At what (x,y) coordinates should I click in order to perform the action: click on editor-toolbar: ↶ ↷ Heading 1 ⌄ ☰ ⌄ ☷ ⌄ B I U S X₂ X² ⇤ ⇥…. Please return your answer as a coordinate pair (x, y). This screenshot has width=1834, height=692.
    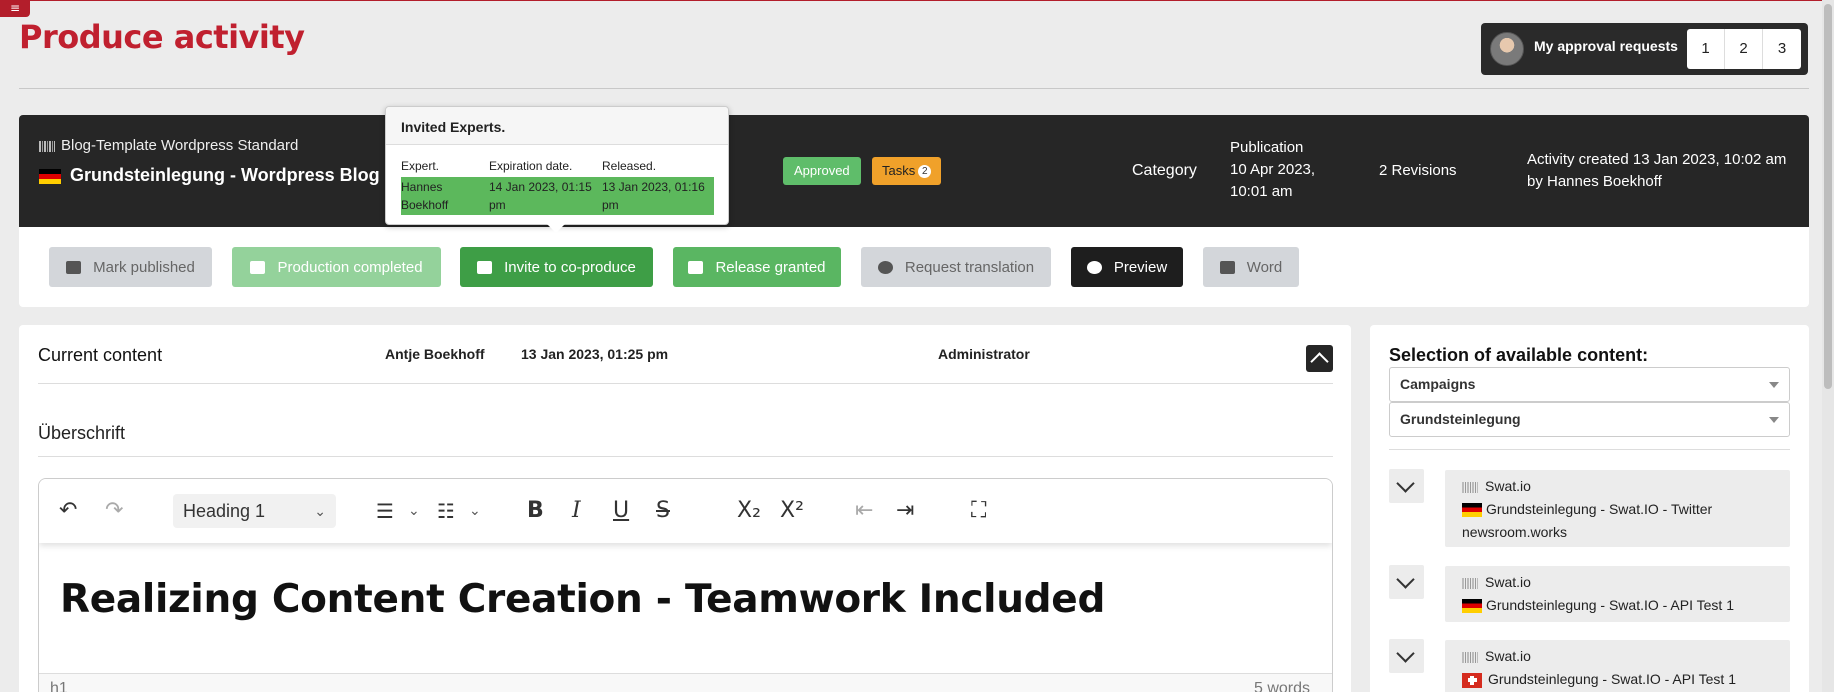
    Looking at the image, I should click on (685, 511).